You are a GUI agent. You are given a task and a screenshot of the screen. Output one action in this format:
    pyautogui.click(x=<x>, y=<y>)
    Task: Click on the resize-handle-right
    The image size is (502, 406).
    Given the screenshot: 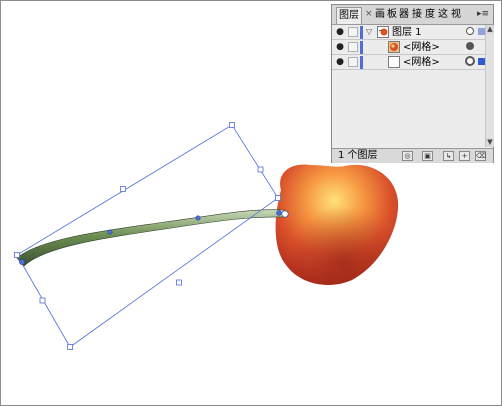 What is the action you would take?
    pyautogui.click(x=278, y=198)
    